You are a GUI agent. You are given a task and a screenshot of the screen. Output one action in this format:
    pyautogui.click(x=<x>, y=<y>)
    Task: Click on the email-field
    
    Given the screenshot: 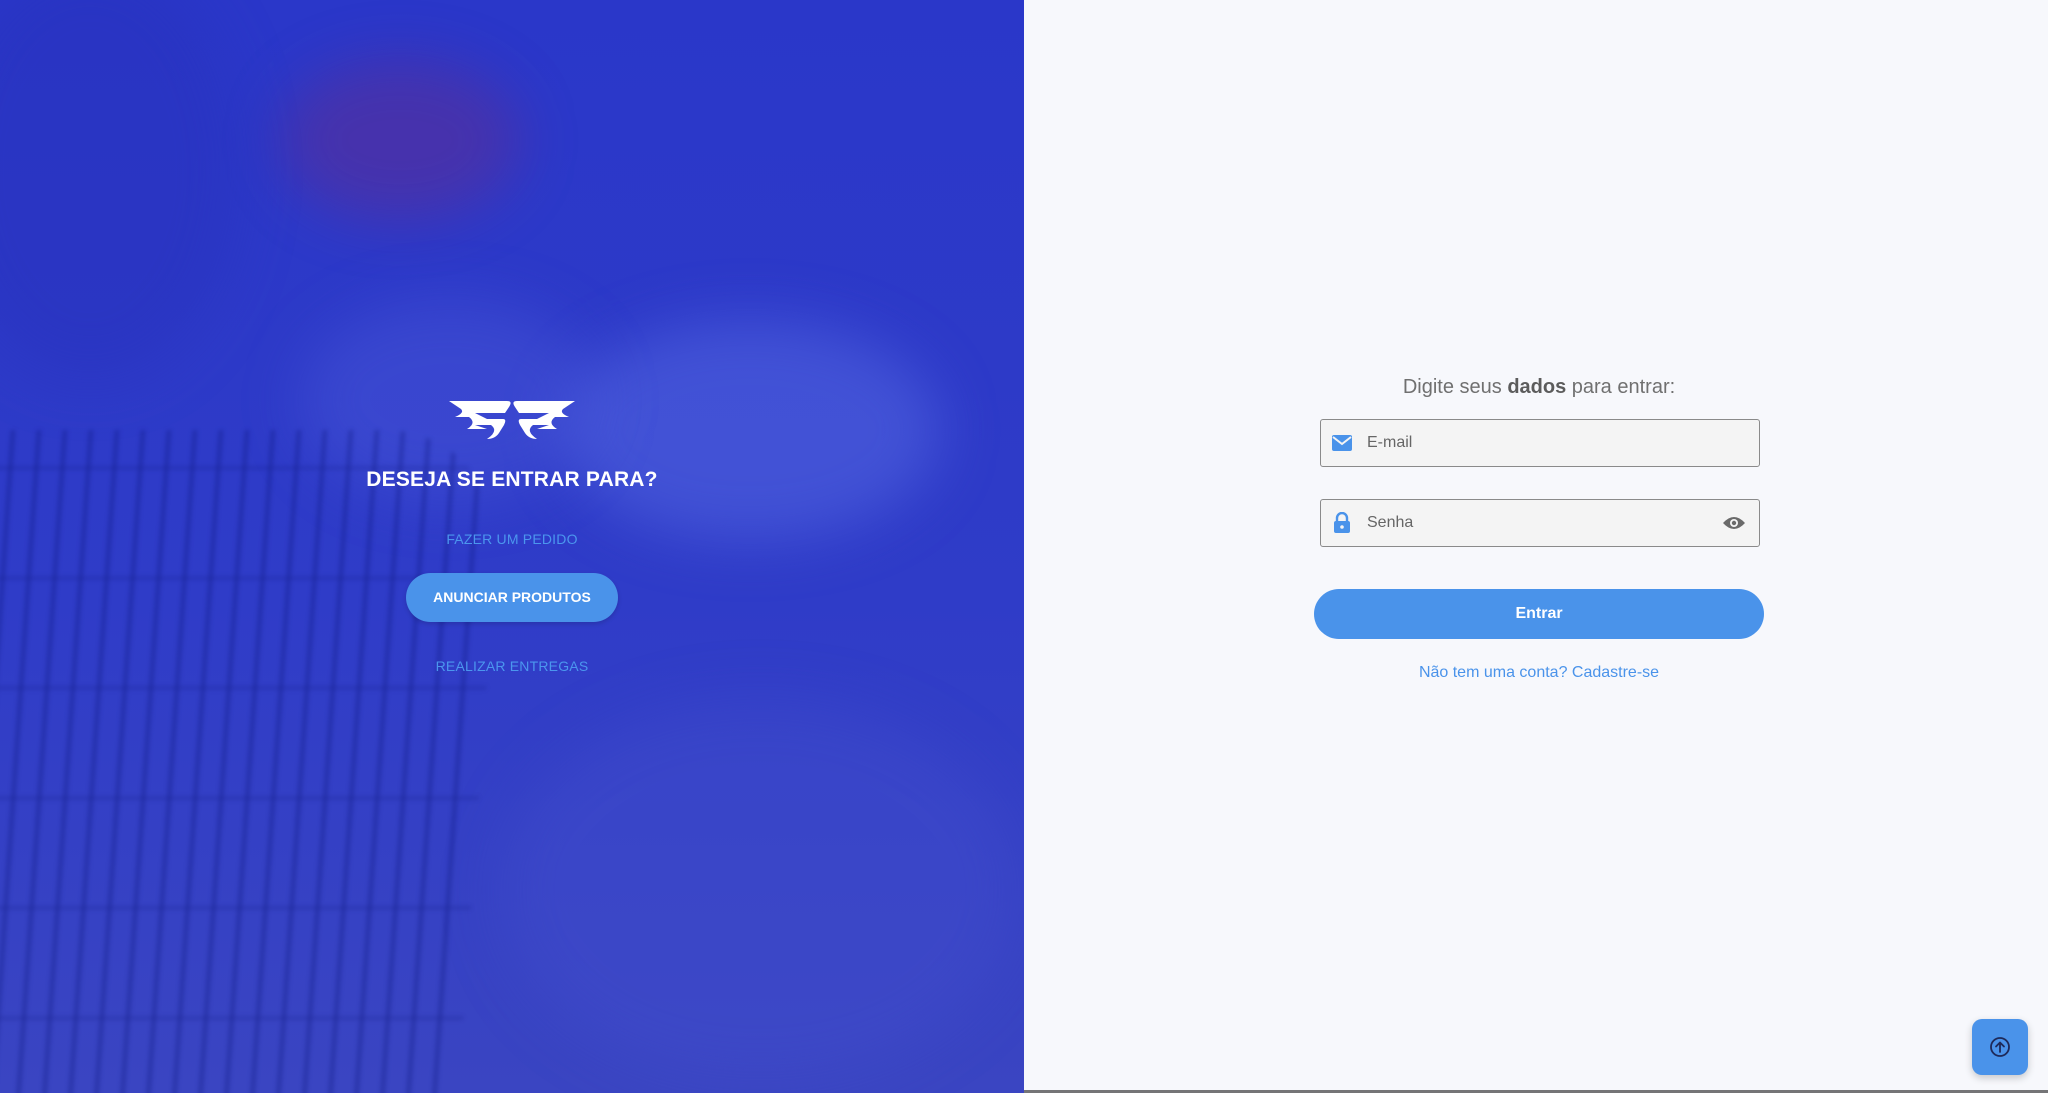 What is the action you would take?
    pyautogui.click(x=1540, y=443)
    